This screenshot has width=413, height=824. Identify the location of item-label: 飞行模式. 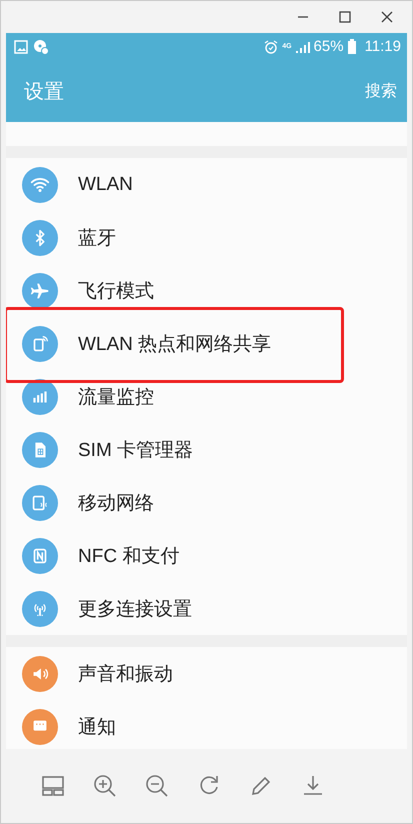
(116, 292).